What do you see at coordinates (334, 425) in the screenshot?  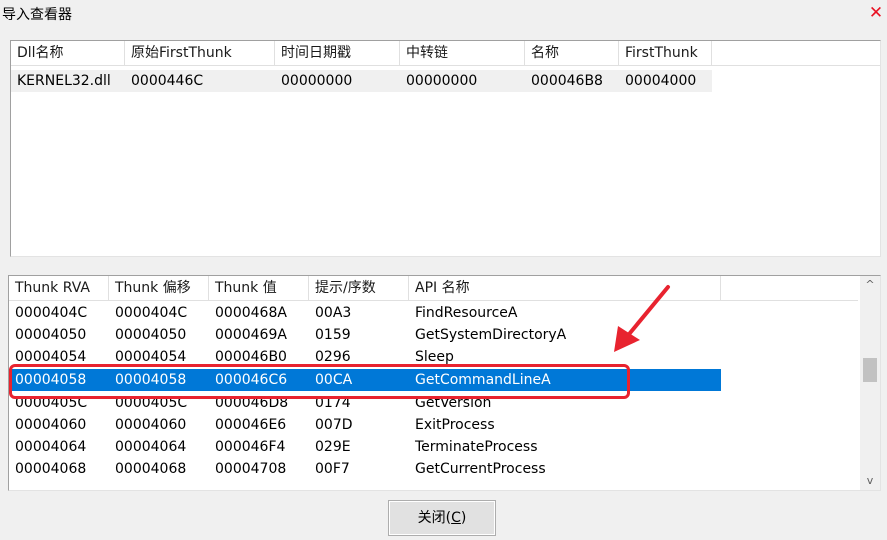 I see `cell-hint-ordinal: 007D` at bounding box center [334, 425].